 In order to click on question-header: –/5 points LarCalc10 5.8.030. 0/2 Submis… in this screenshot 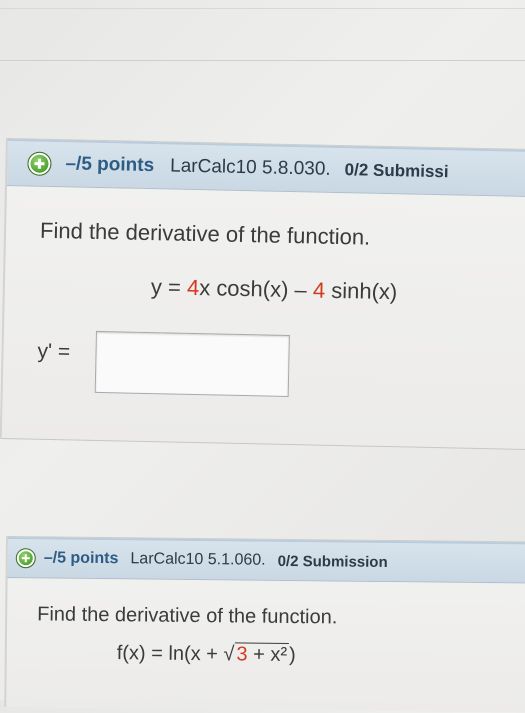, I will do `click(265, 168)`.